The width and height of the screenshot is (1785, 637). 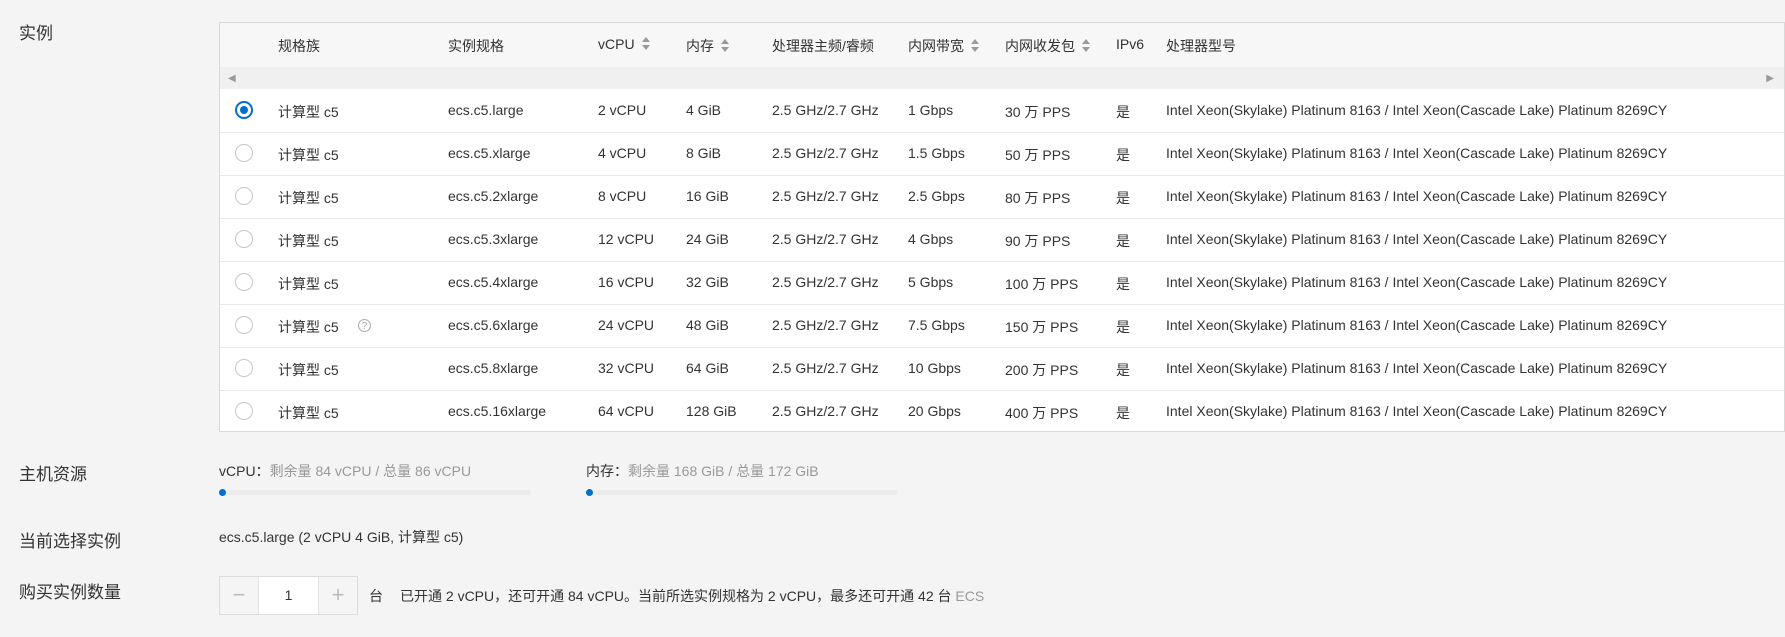 I want to click on memory-resource-value: 剩余量 168 GiB / 总量 172 GiB, so click(x=723, y=471).